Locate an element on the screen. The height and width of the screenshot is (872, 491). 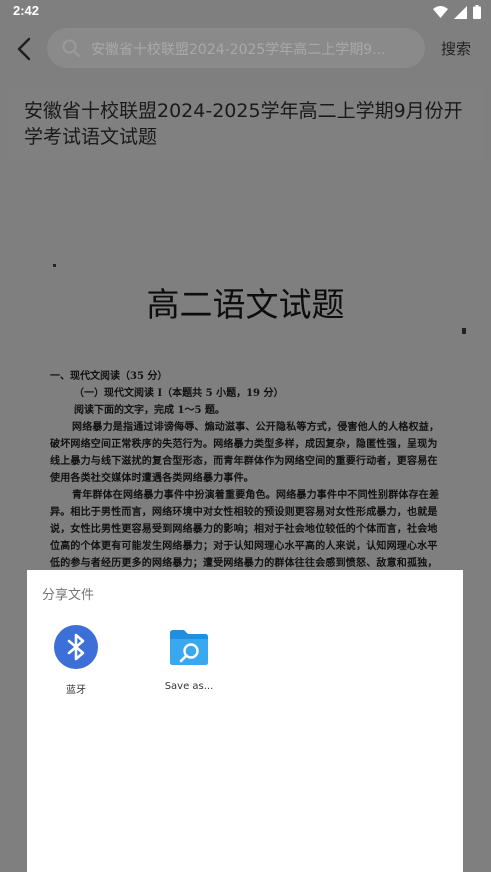
status-time: 2:42 is located at coordinates (26, 10).